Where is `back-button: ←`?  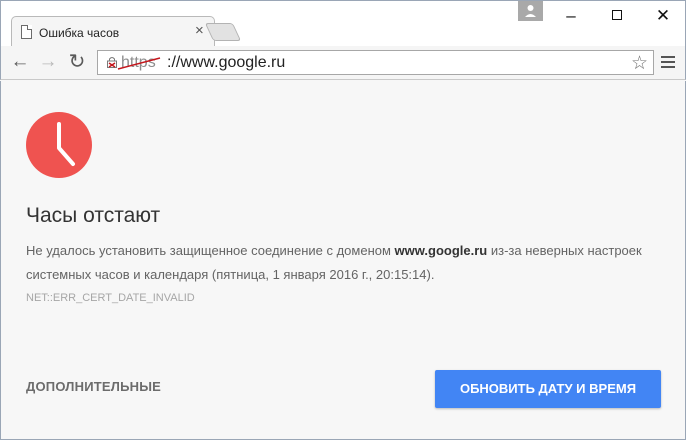 back-button: ← is located at coordinates (20, 63).